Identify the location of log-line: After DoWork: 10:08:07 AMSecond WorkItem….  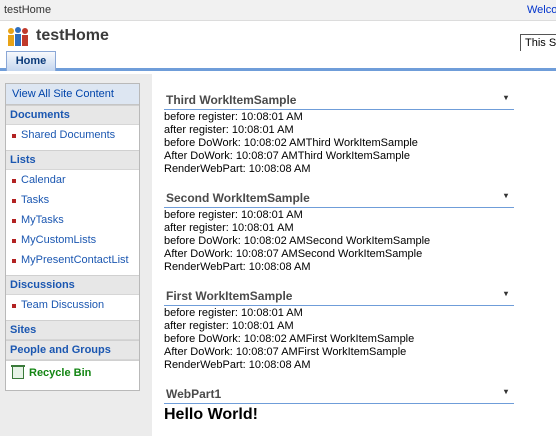
(293, 254).